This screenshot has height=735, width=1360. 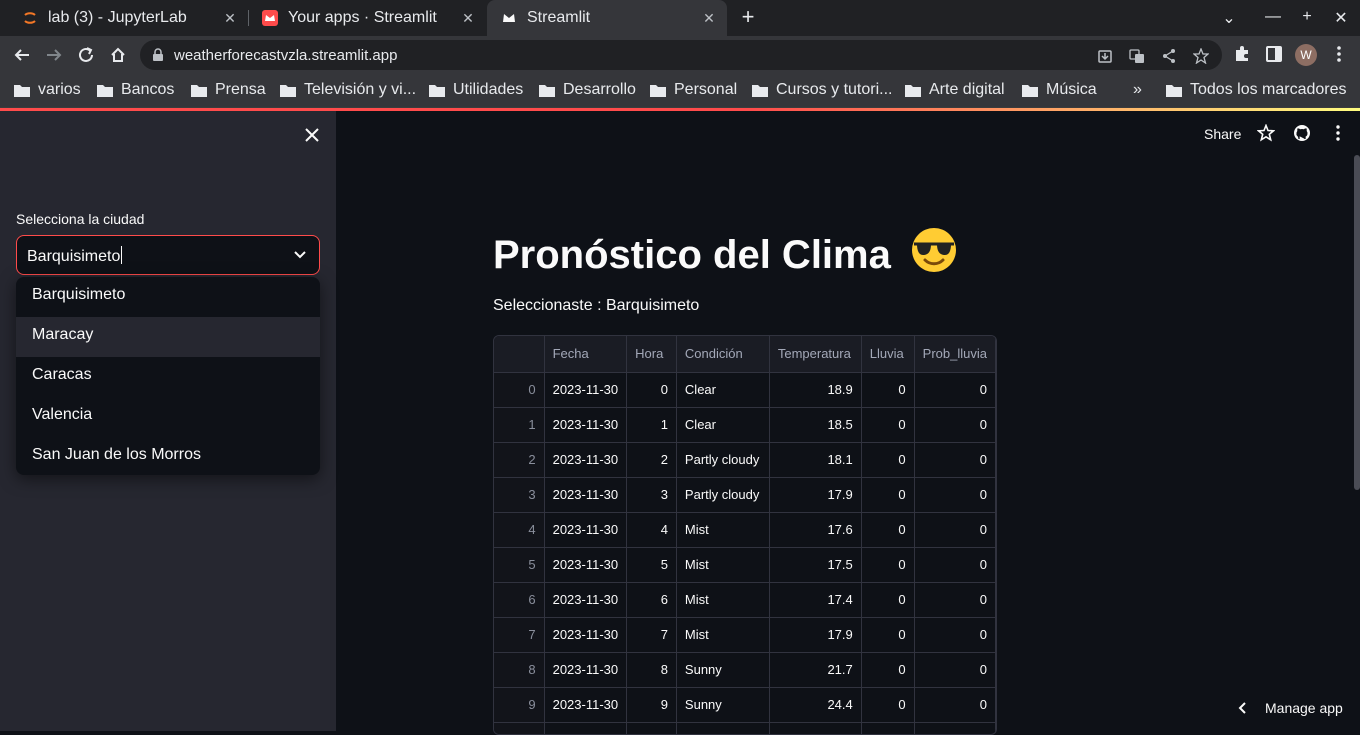 What do you see at coordinates (519, 354) in the screenshot?
I see `column-header-index` at bounding box center [519, 354].